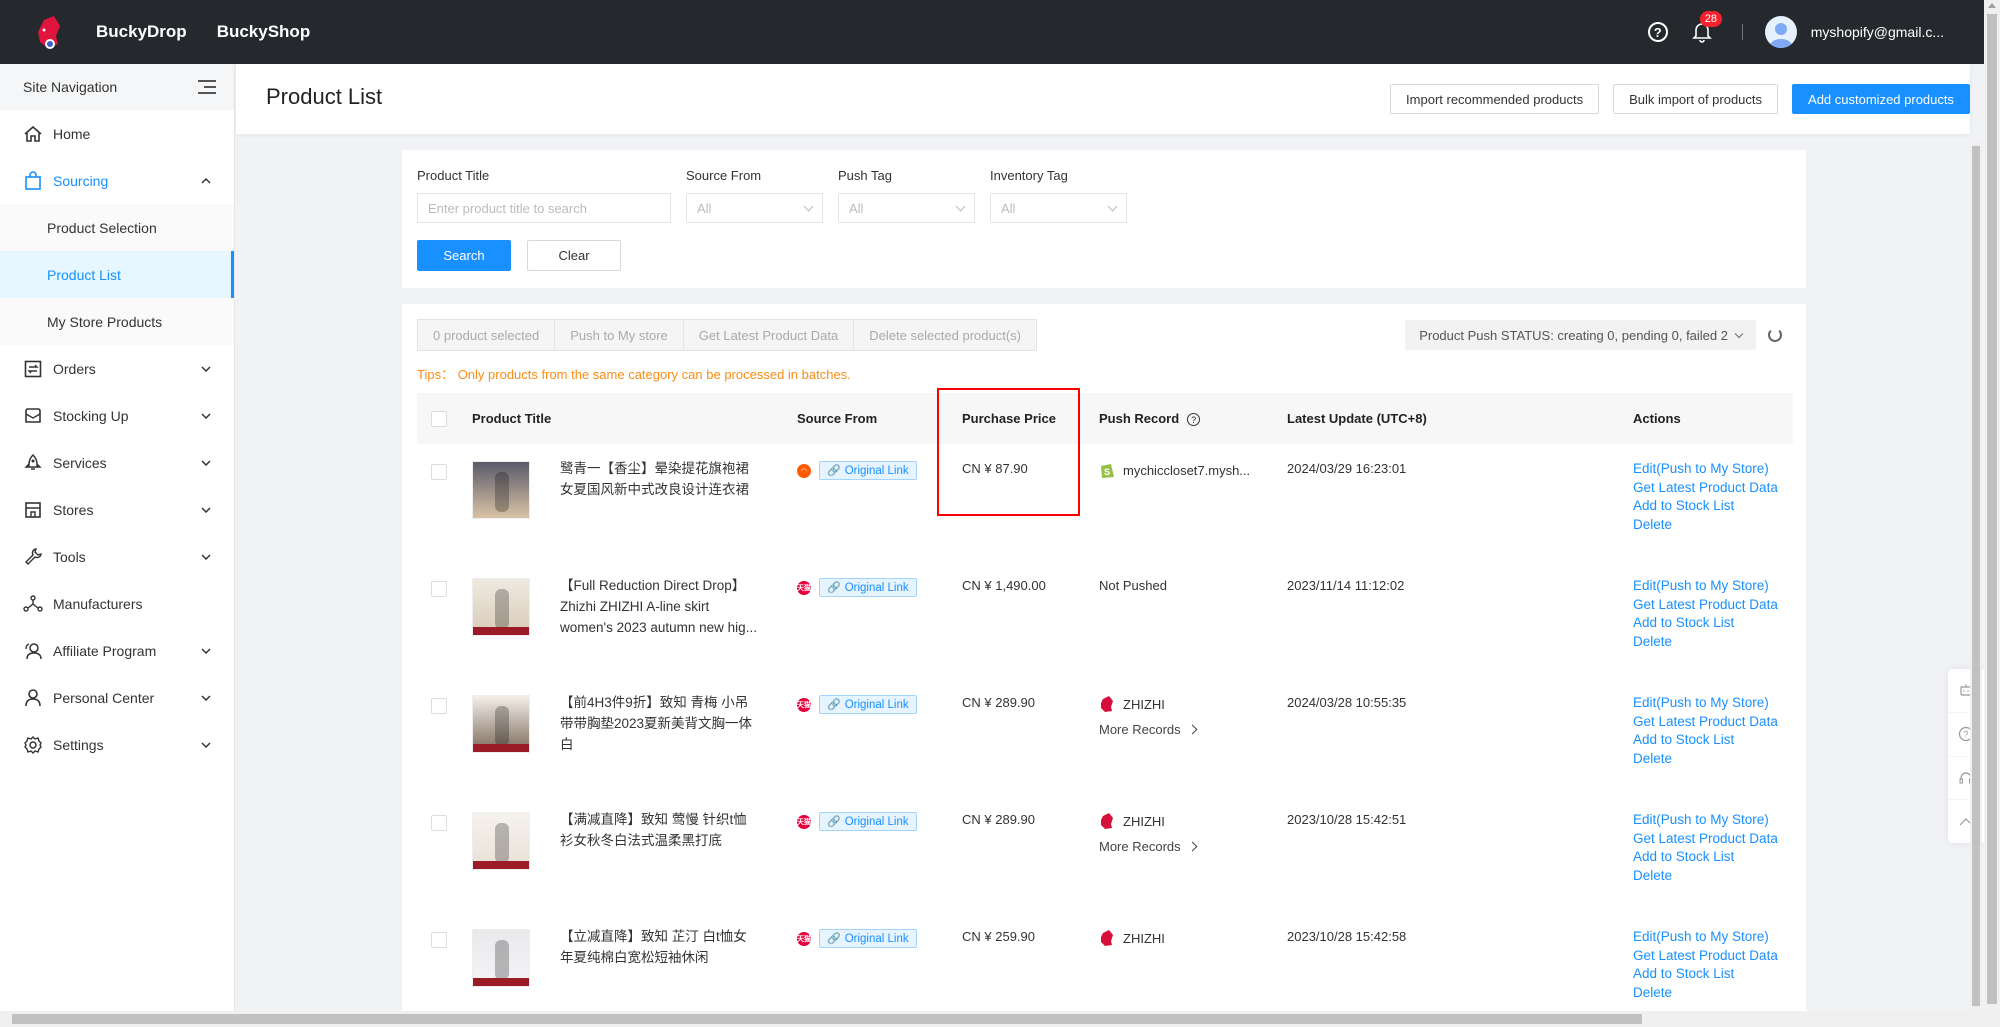 The height and width of the screenshot is (1027, 2000). Describe the element at coordinates (660, 488) in the screenshot. I see `product-title: 鹭青一【香尘】晕染提花旗袍裙女夏国风新中式改良设计连衣裙` at that location.